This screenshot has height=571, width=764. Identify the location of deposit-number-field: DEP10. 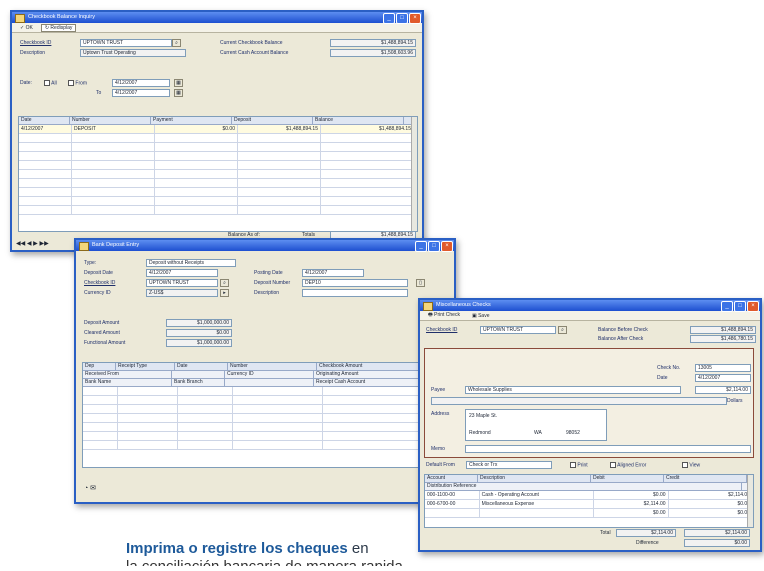
(355, 283).